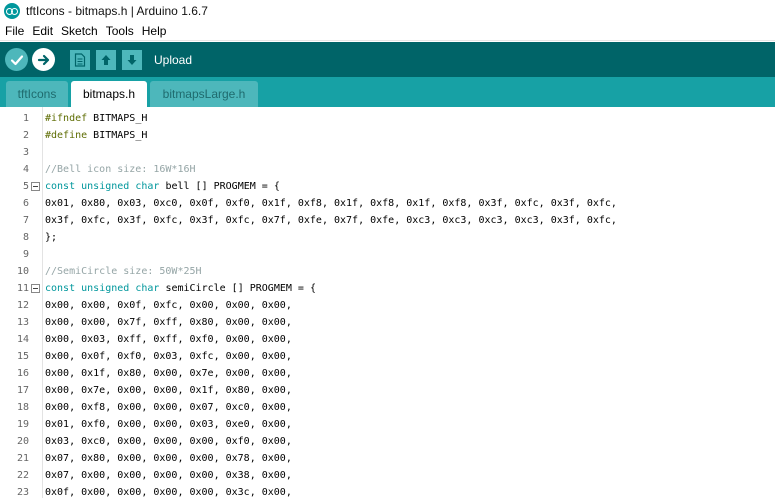  I want to click on tab-tfticons: tftIcons, so click(37, 94).